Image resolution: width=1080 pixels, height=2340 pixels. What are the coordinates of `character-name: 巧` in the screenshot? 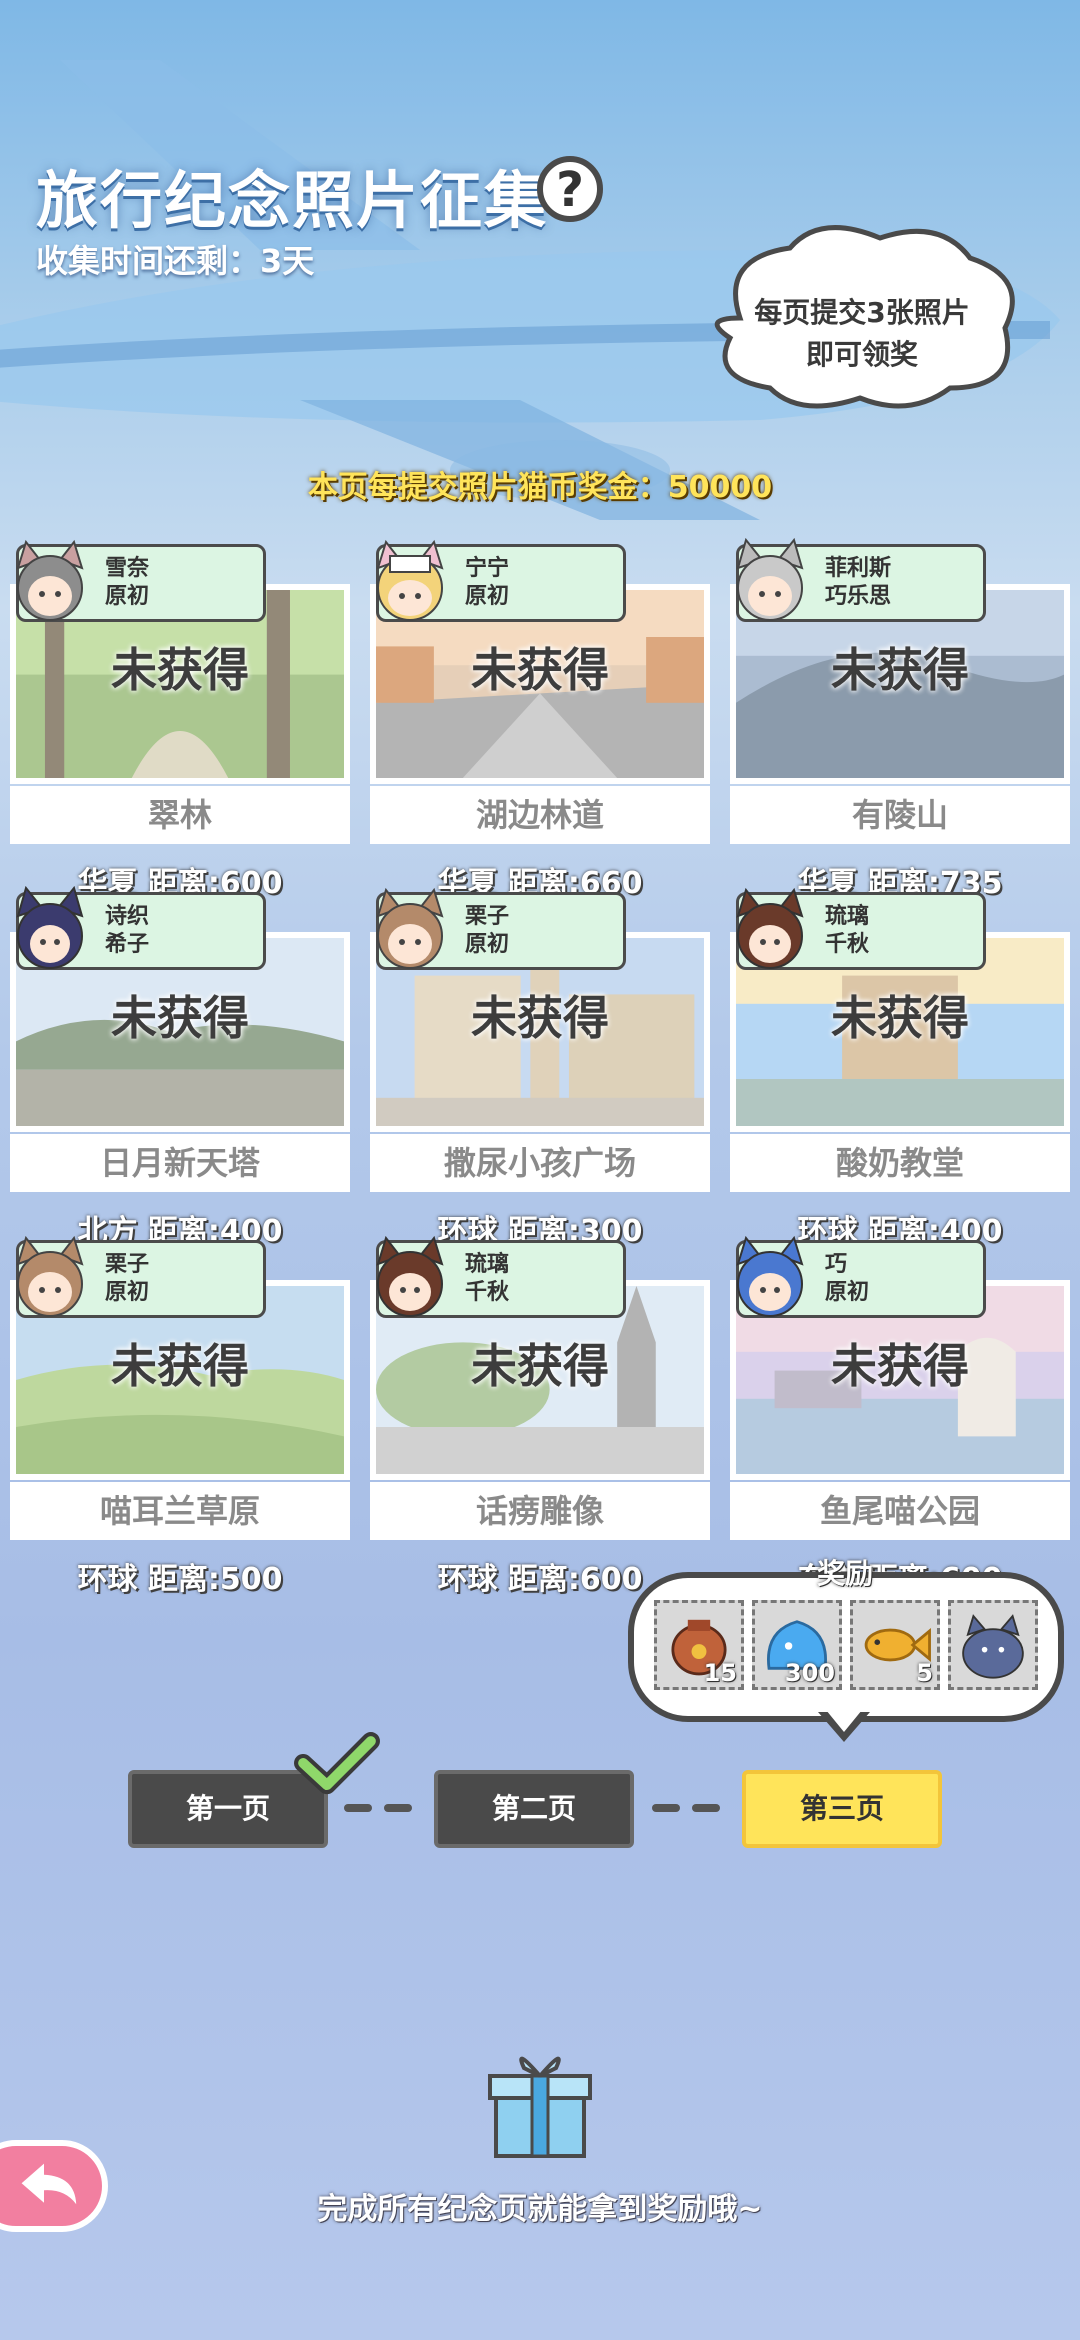 It's located at (836, 1264).